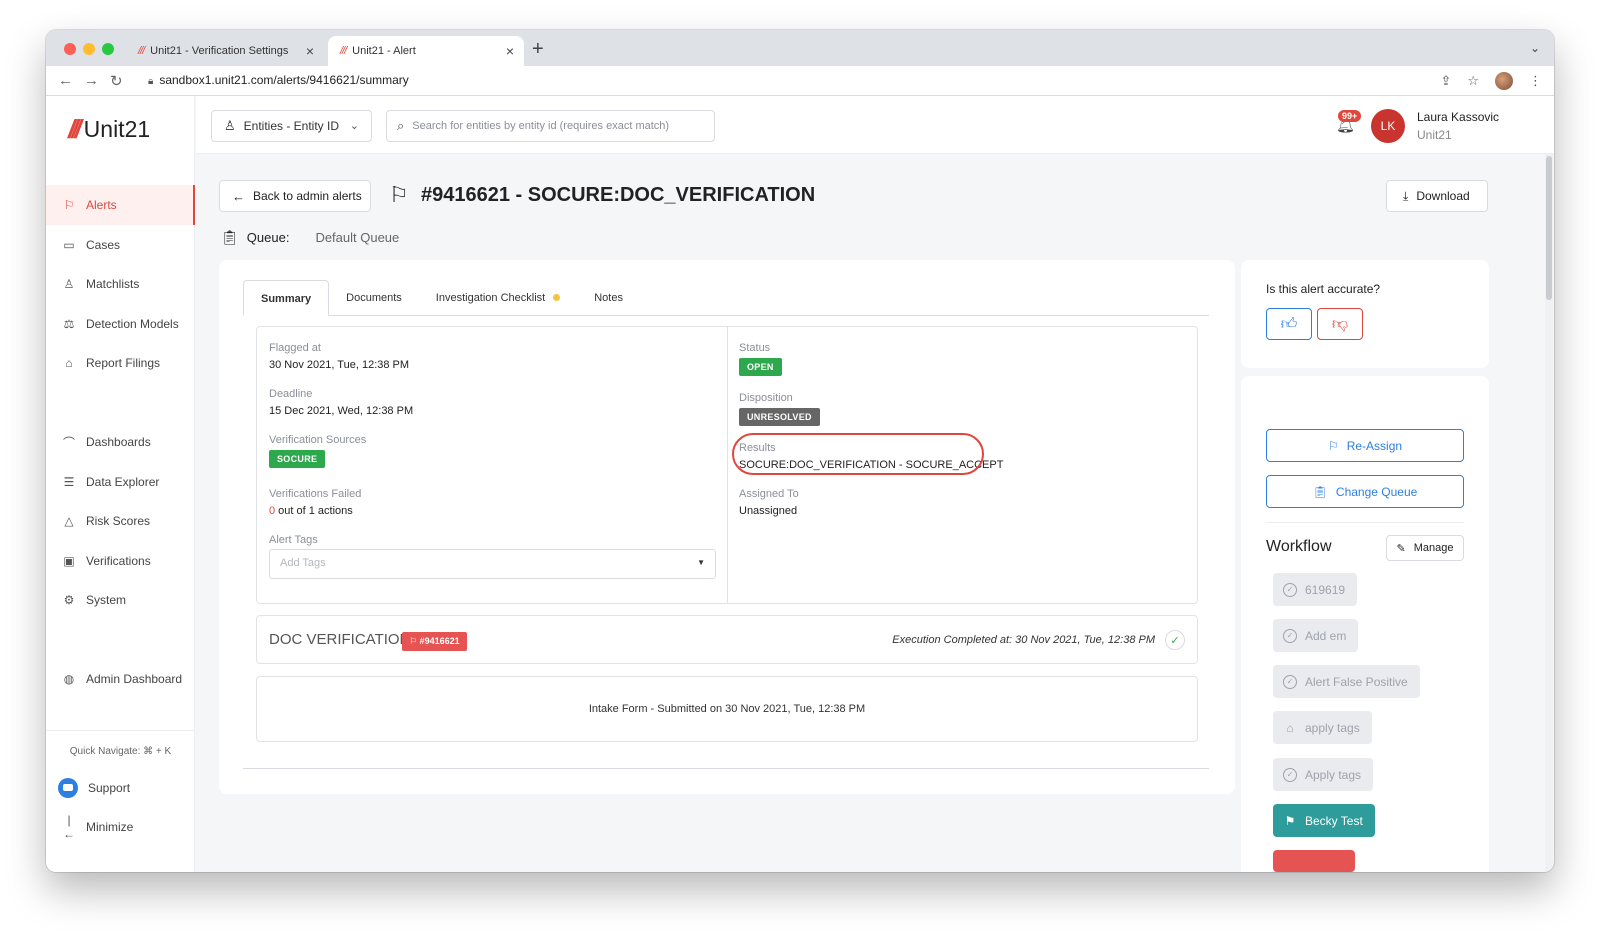  Describe the element at coordinates (91, 80) in the screenshot. I see `forward-nav-icon: →` at that location.